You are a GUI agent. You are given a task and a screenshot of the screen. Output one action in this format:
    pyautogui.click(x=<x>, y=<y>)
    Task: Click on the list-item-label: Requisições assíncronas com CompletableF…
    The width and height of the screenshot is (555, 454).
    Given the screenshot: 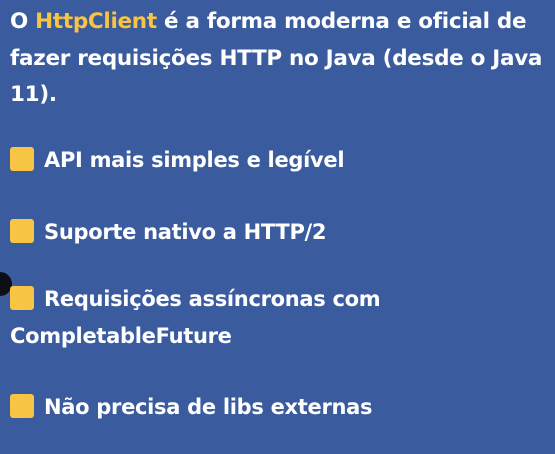 What is the action you would take?
    pyautogui.click(x=195, y=317)
    